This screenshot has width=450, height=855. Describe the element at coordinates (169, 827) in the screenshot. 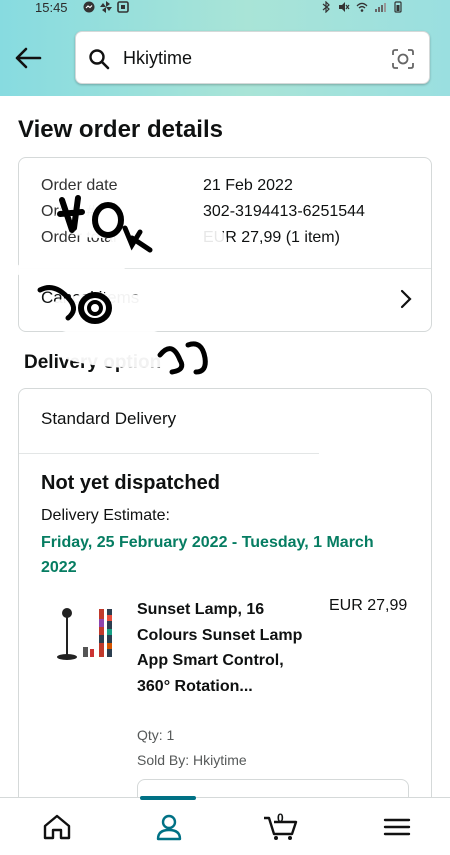

I see `account-icon` at that location.